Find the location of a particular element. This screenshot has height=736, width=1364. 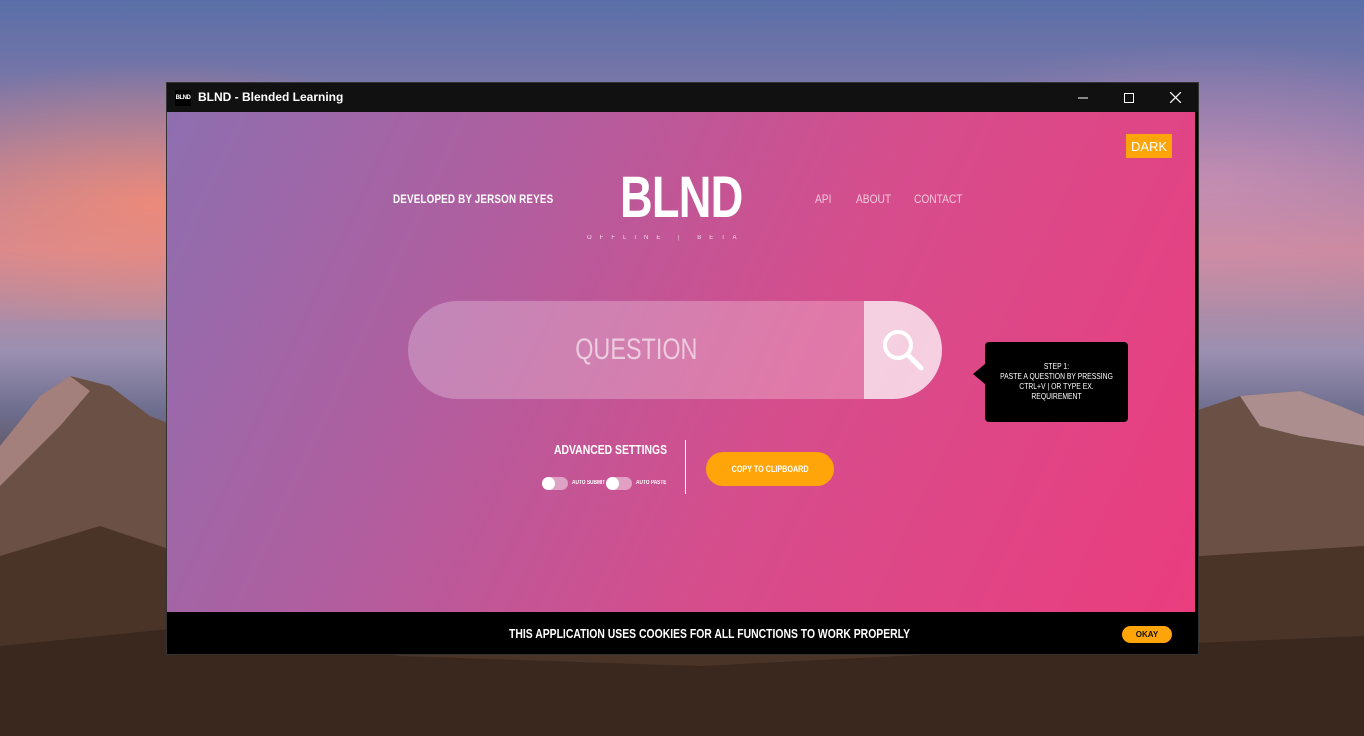

auto-submit-toggle is located at coordinates (555, 483).